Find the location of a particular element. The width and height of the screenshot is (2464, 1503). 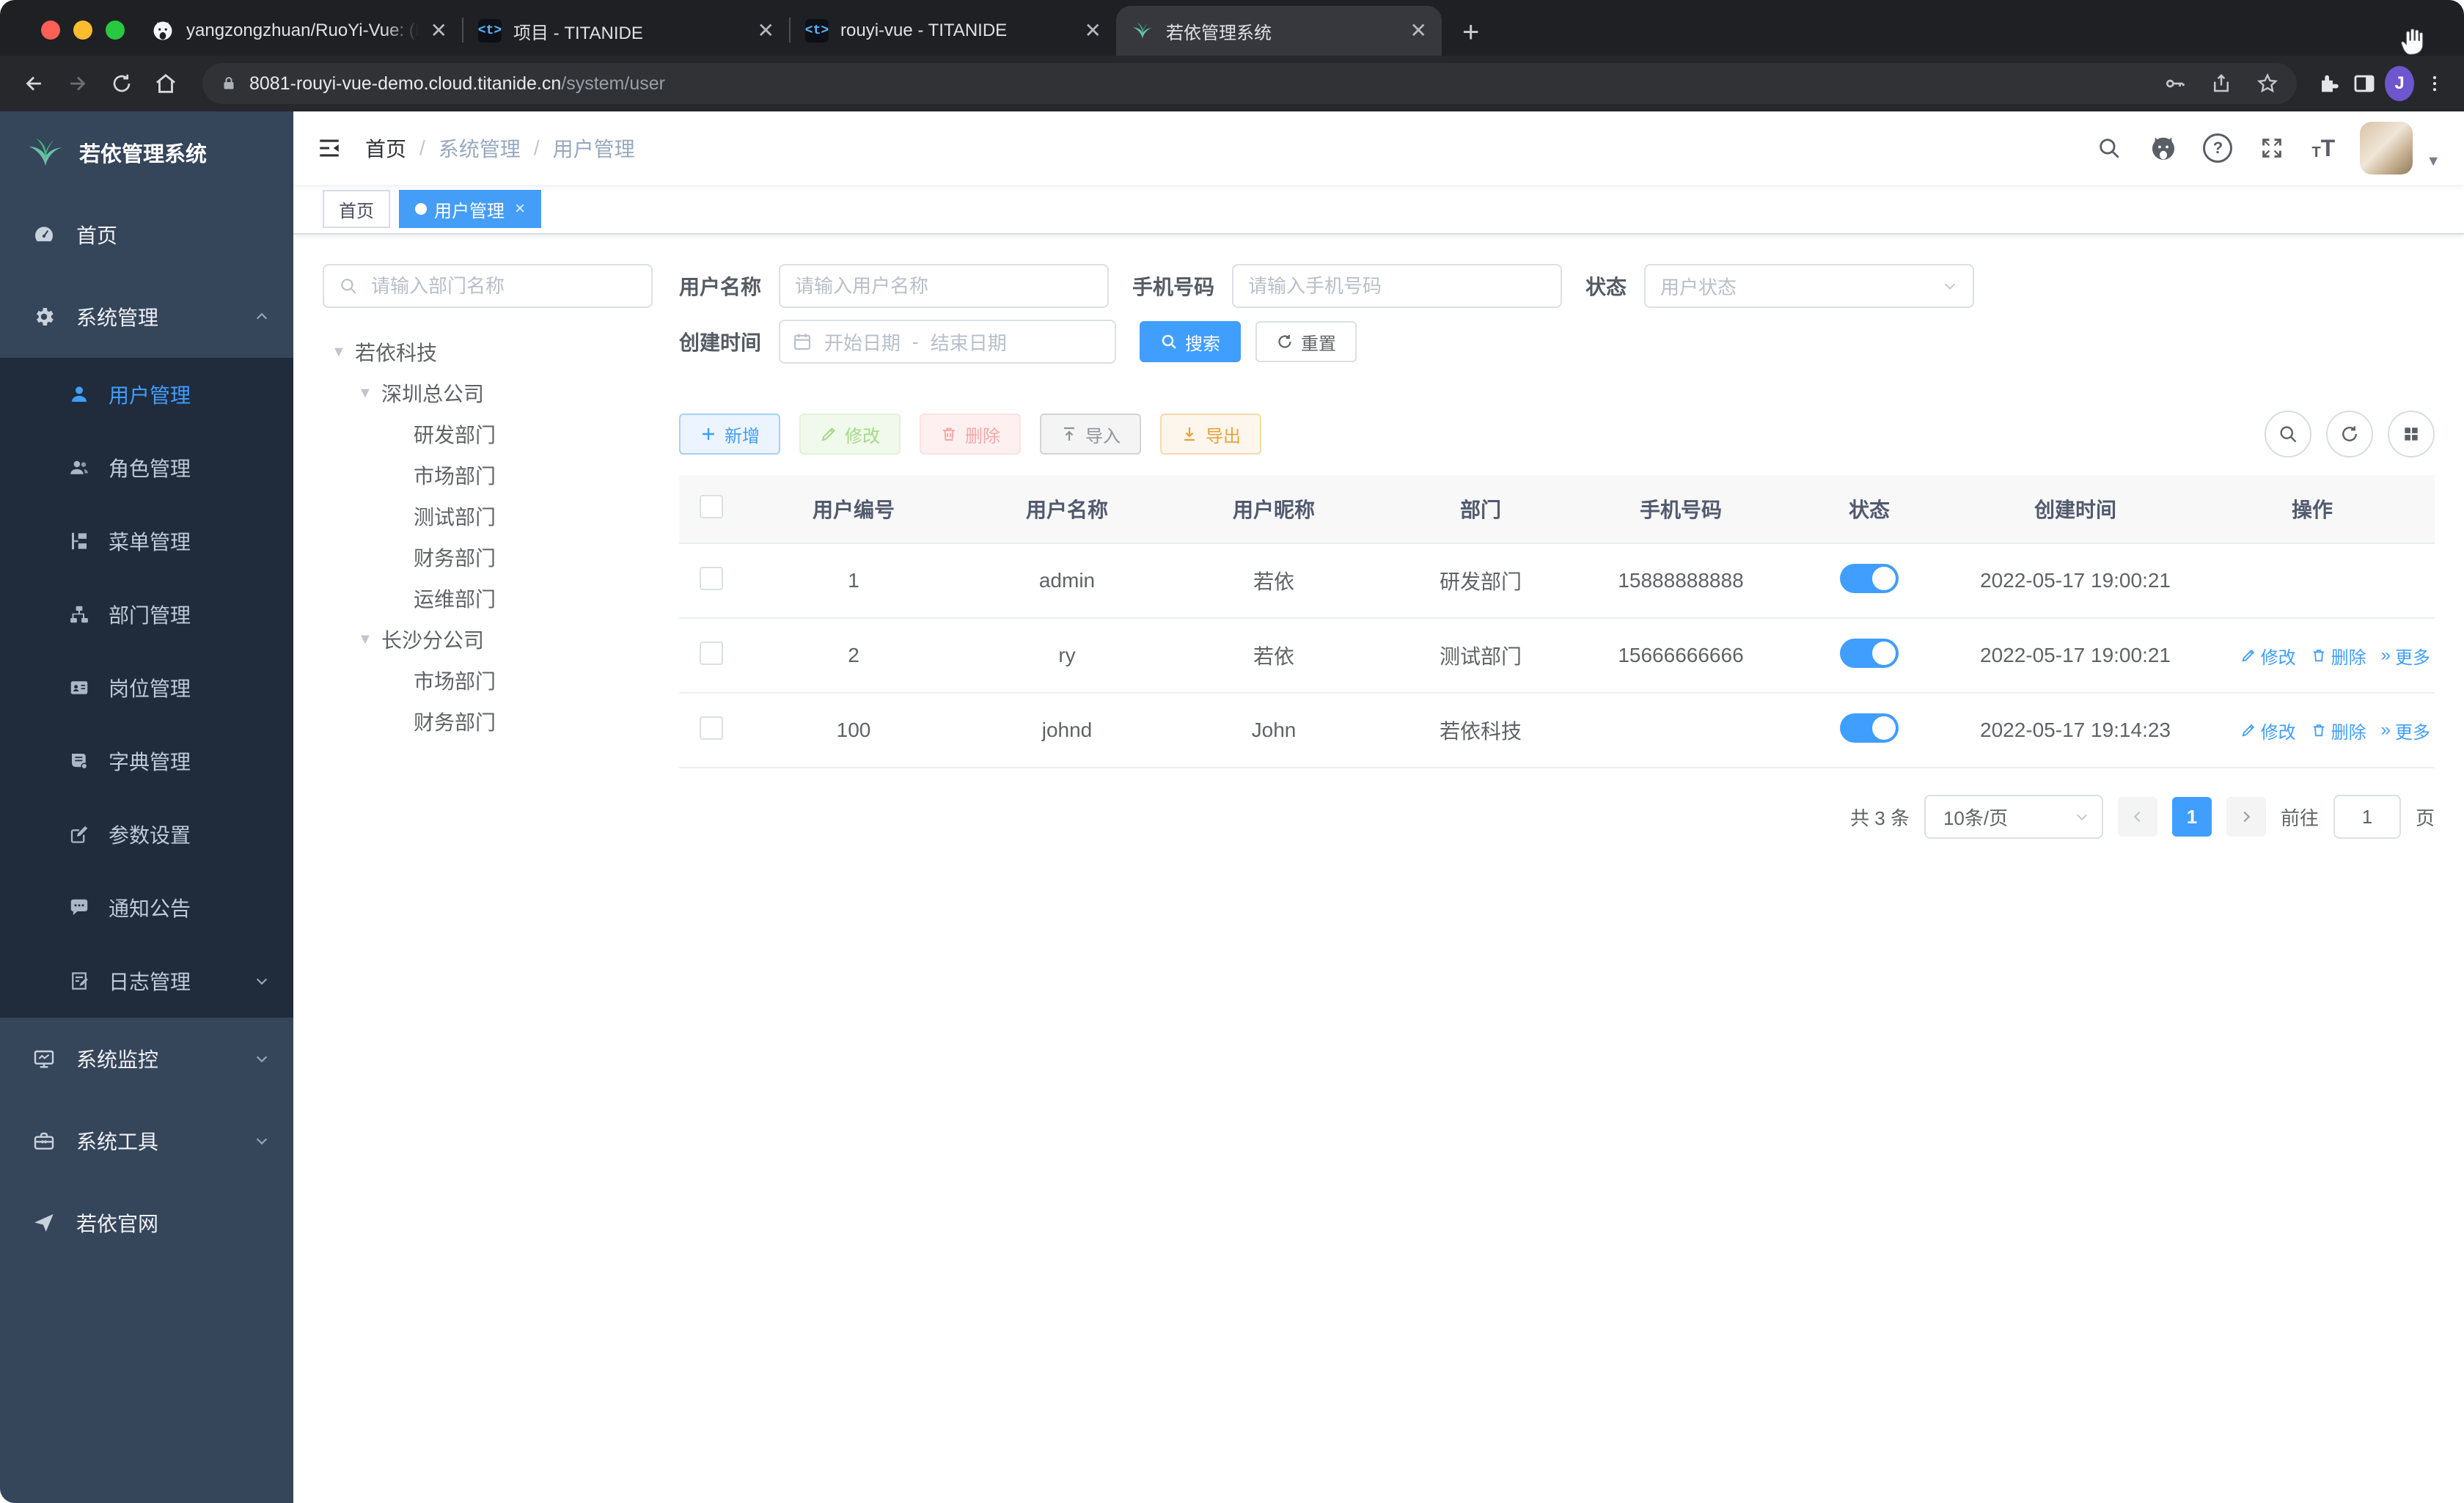

sidebar-item-post-mgmt: 岗位管理 is located at coordinates (146, 687).